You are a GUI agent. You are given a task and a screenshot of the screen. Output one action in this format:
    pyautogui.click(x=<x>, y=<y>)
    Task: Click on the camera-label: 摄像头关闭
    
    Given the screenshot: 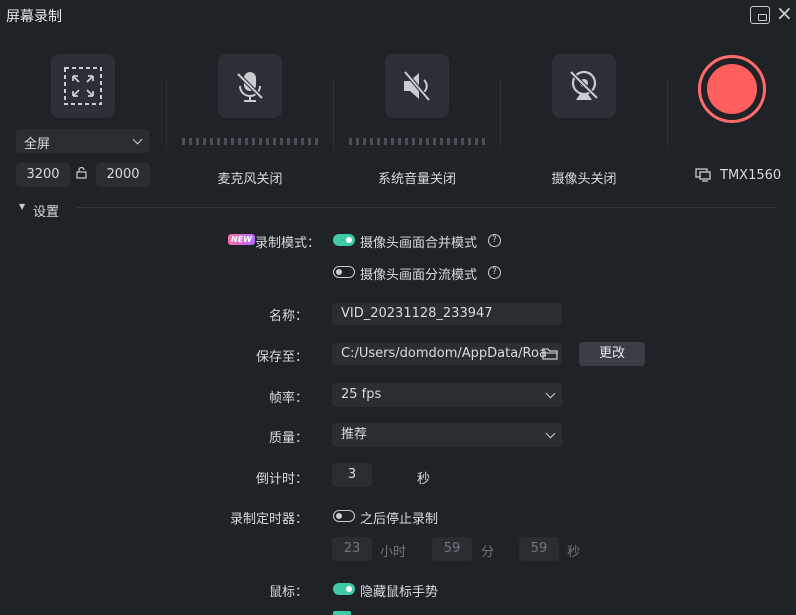 What is the action you would take?
    pyautogui.click(x=584, y=179)
    